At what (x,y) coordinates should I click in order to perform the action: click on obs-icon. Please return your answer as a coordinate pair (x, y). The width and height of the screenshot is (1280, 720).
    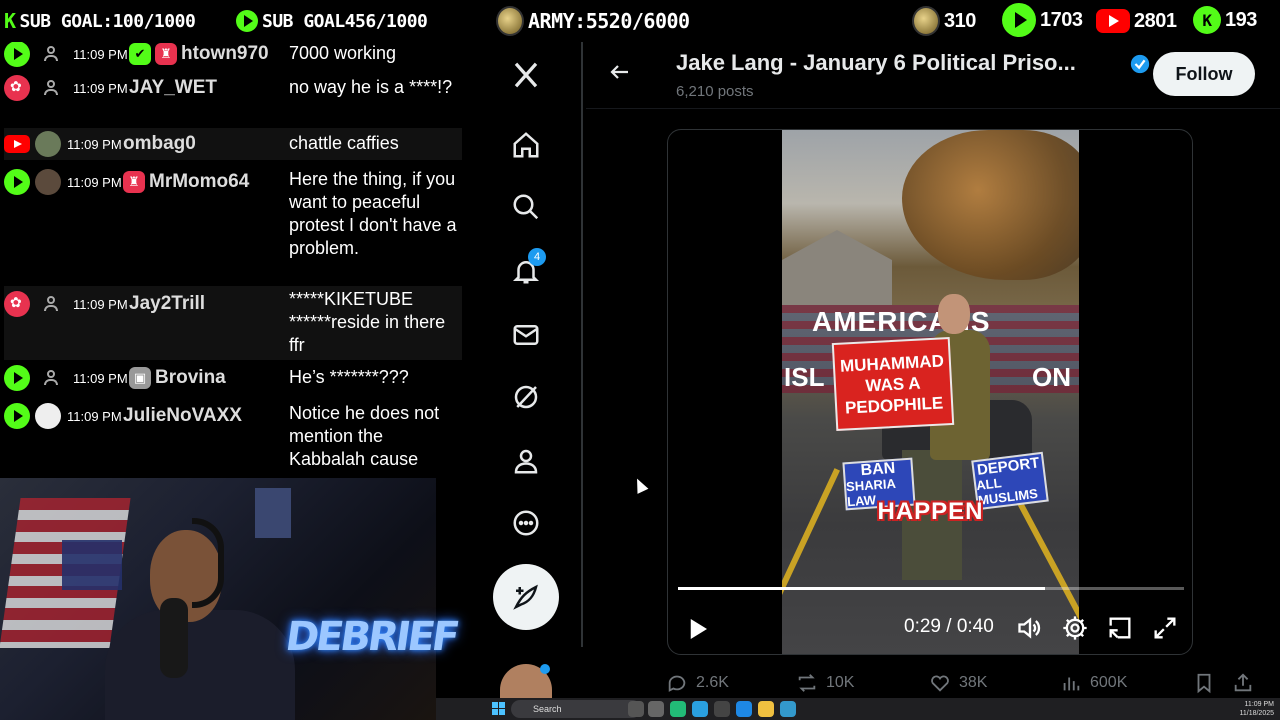
    Looking at the image, I should click on (722, 709).